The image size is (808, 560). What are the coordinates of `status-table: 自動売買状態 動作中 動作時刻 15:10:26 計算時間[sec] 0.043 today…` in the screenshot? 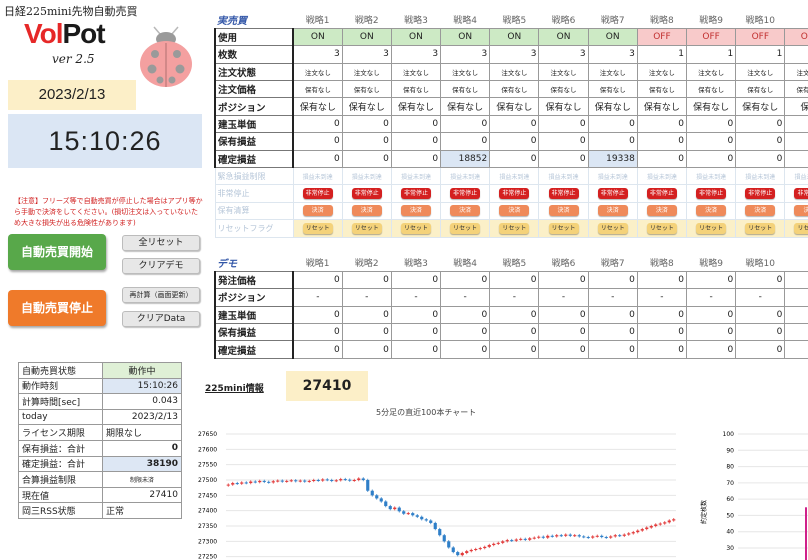 It's located at (100, 440).